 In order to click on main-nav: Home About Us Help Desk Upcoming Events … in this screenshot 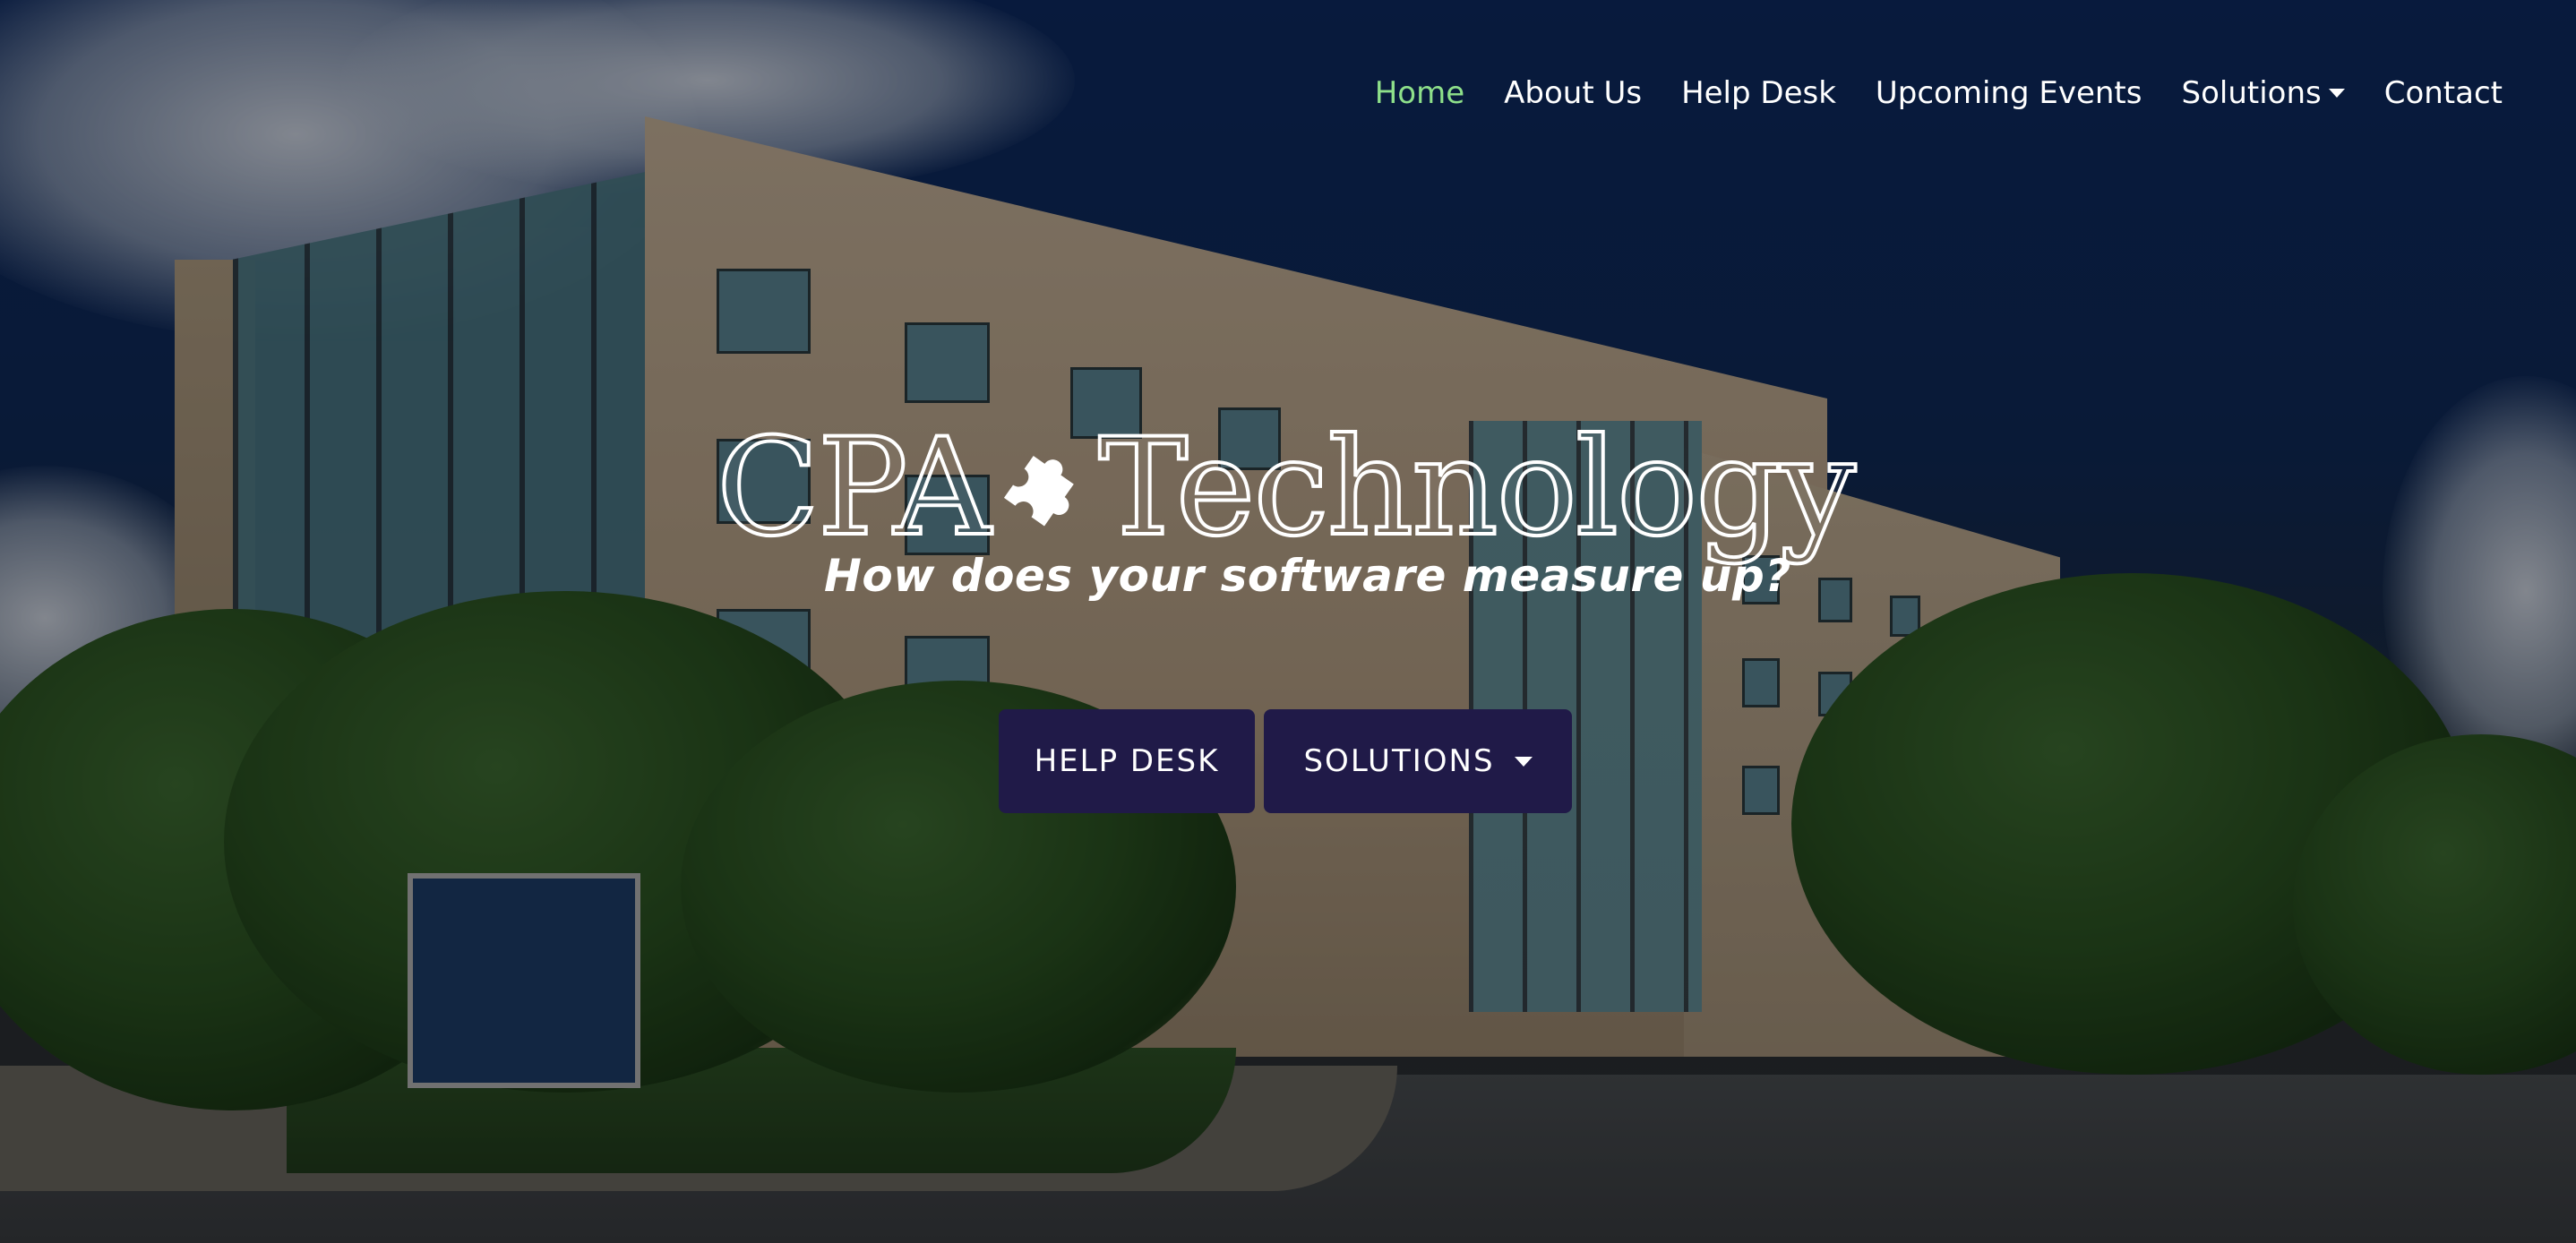, I will do `click(1939, 93)`.